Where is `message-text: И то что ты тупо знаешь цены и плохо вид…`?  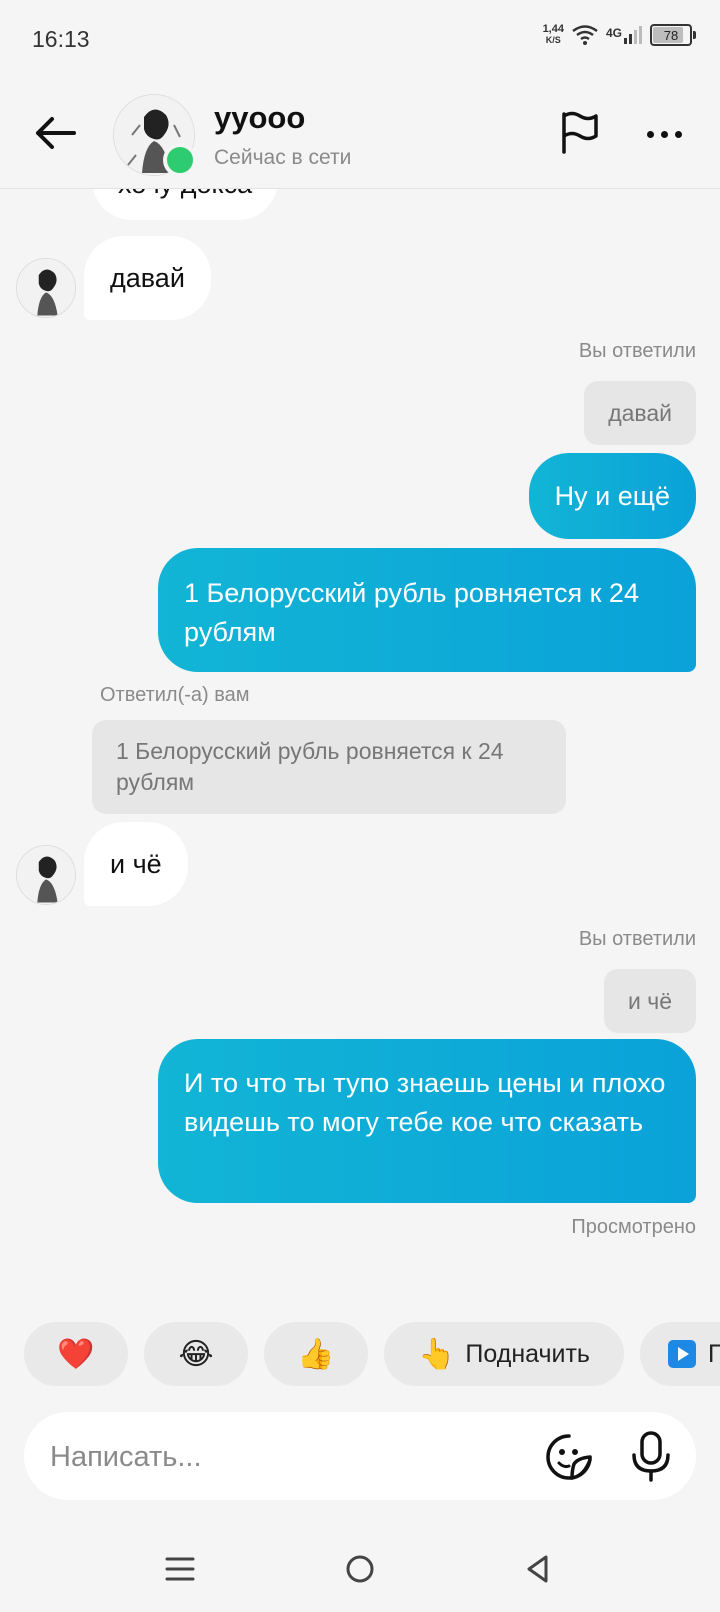 message-text: И то что ты тупо знаешь цены и плохо вид… is located at coordinates (425, 1102).